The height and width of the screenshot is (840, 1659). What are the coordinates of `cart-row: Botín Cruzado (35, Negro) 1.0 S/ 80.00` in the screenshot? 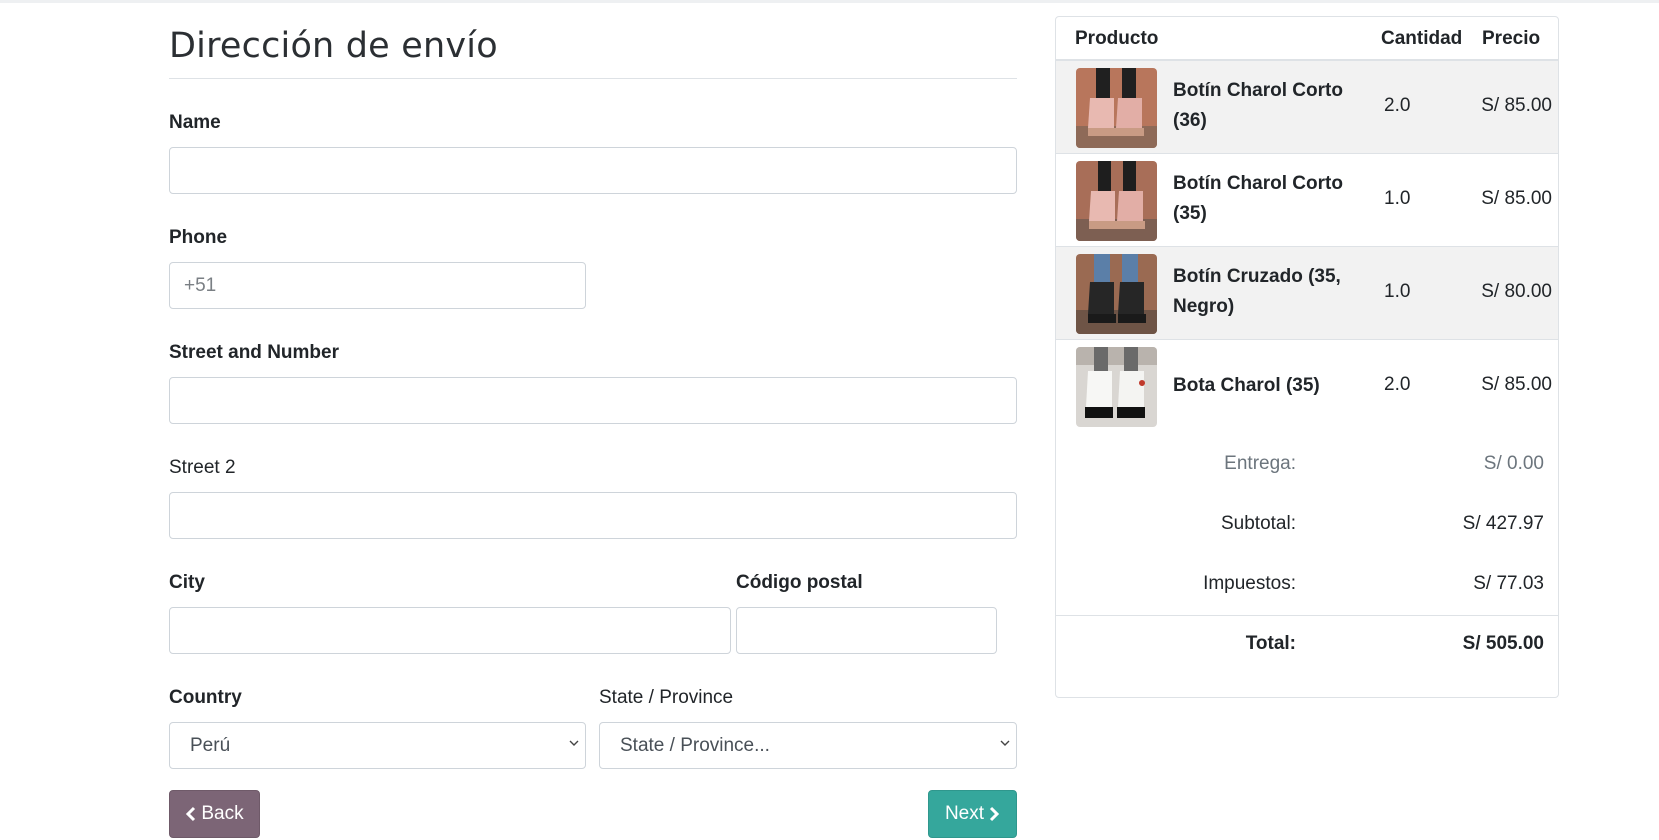 It's located at (1307, 293).